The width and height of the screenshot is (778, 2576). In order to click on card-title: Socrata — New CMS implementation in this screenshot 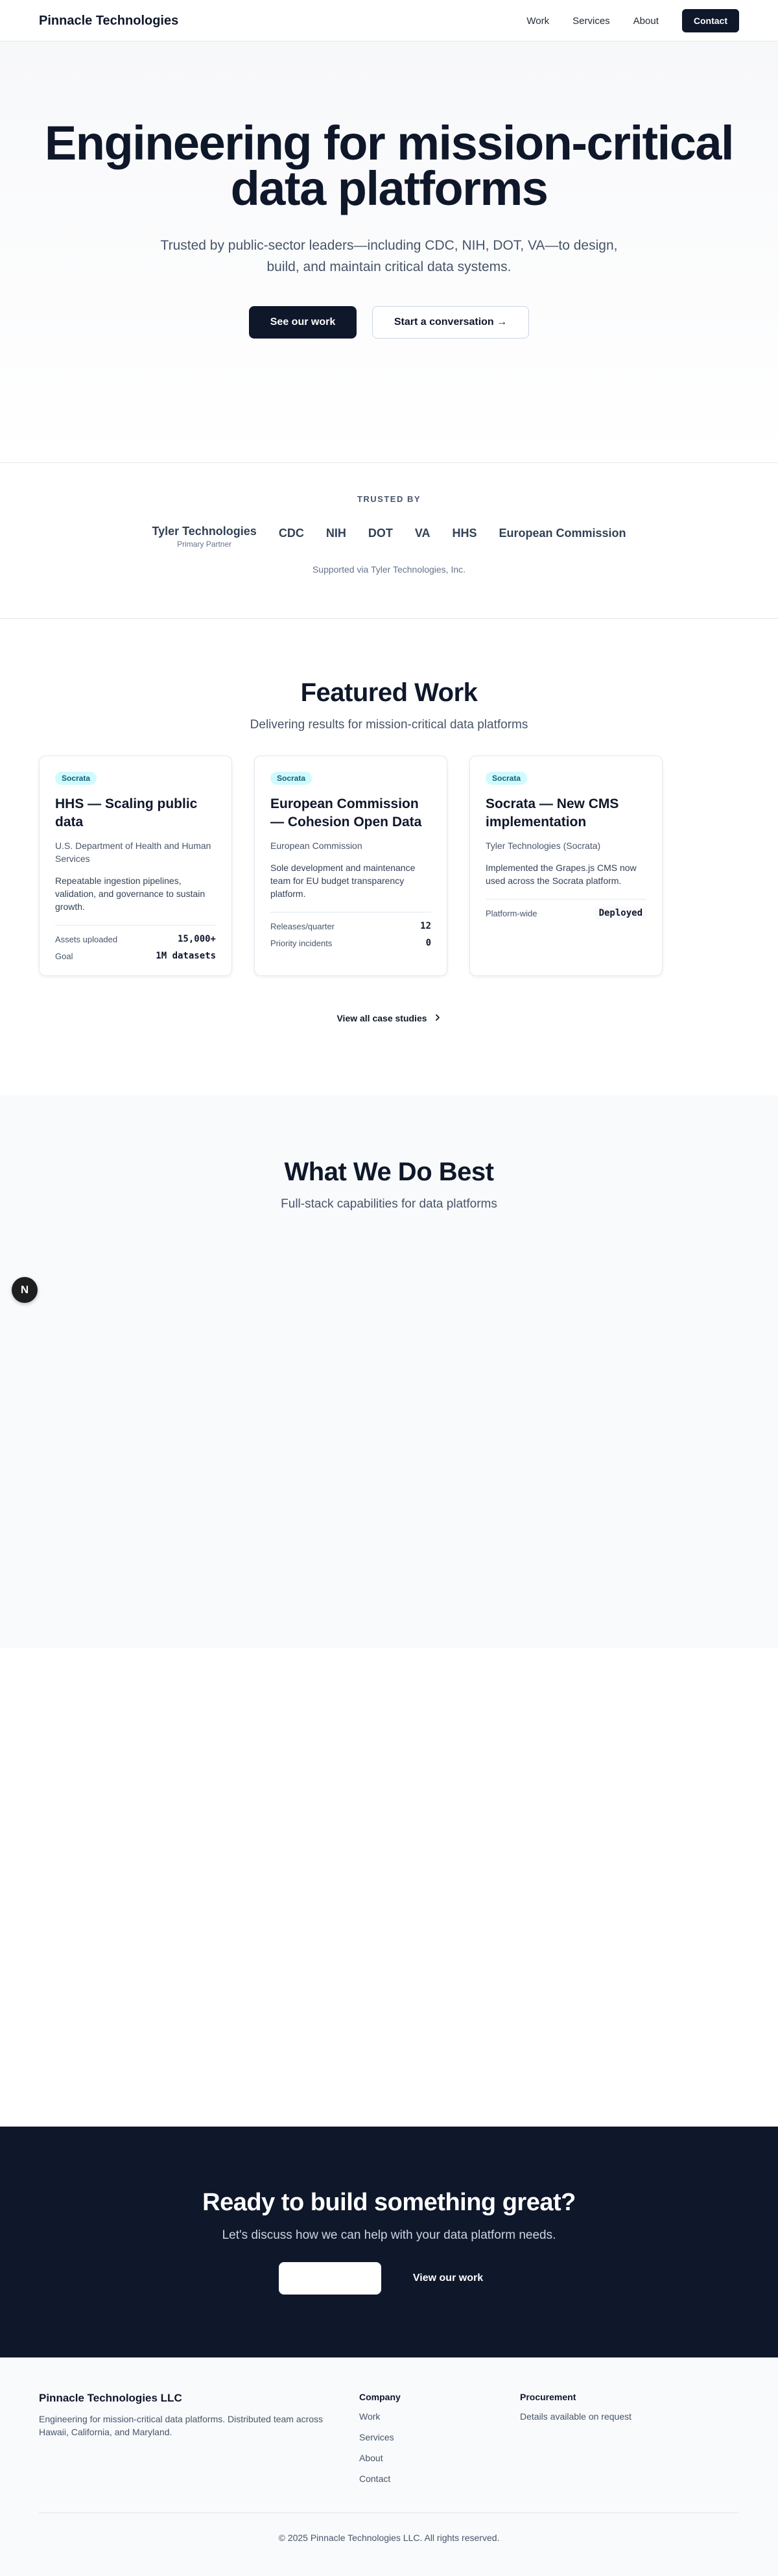, I will do `click(552, 812)`.